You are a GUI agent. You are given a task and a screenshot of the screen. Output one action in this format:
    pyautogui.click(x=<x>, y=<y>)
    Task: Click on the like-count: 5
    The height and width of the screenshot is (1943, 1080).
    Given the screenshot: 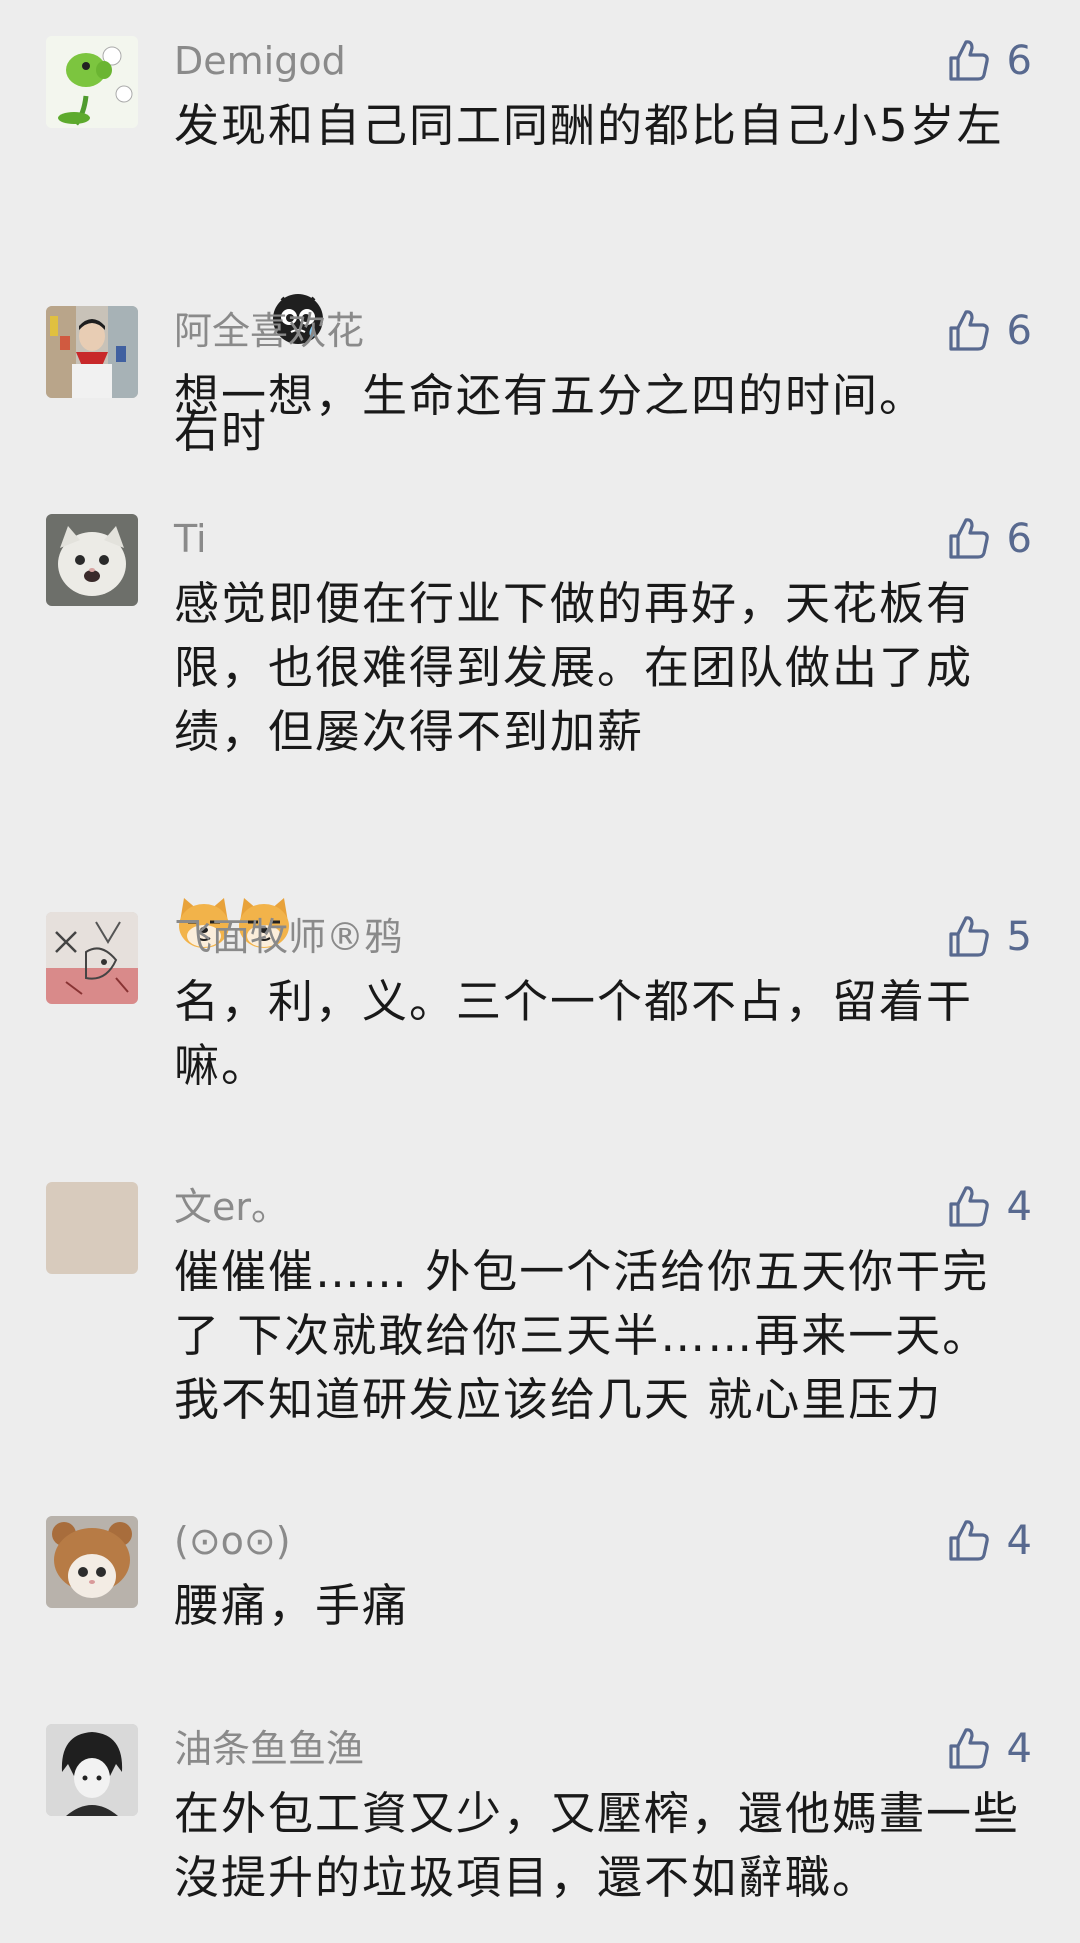 What is the action you would take?
    pyautogui.click(x=1019, y=937)
    